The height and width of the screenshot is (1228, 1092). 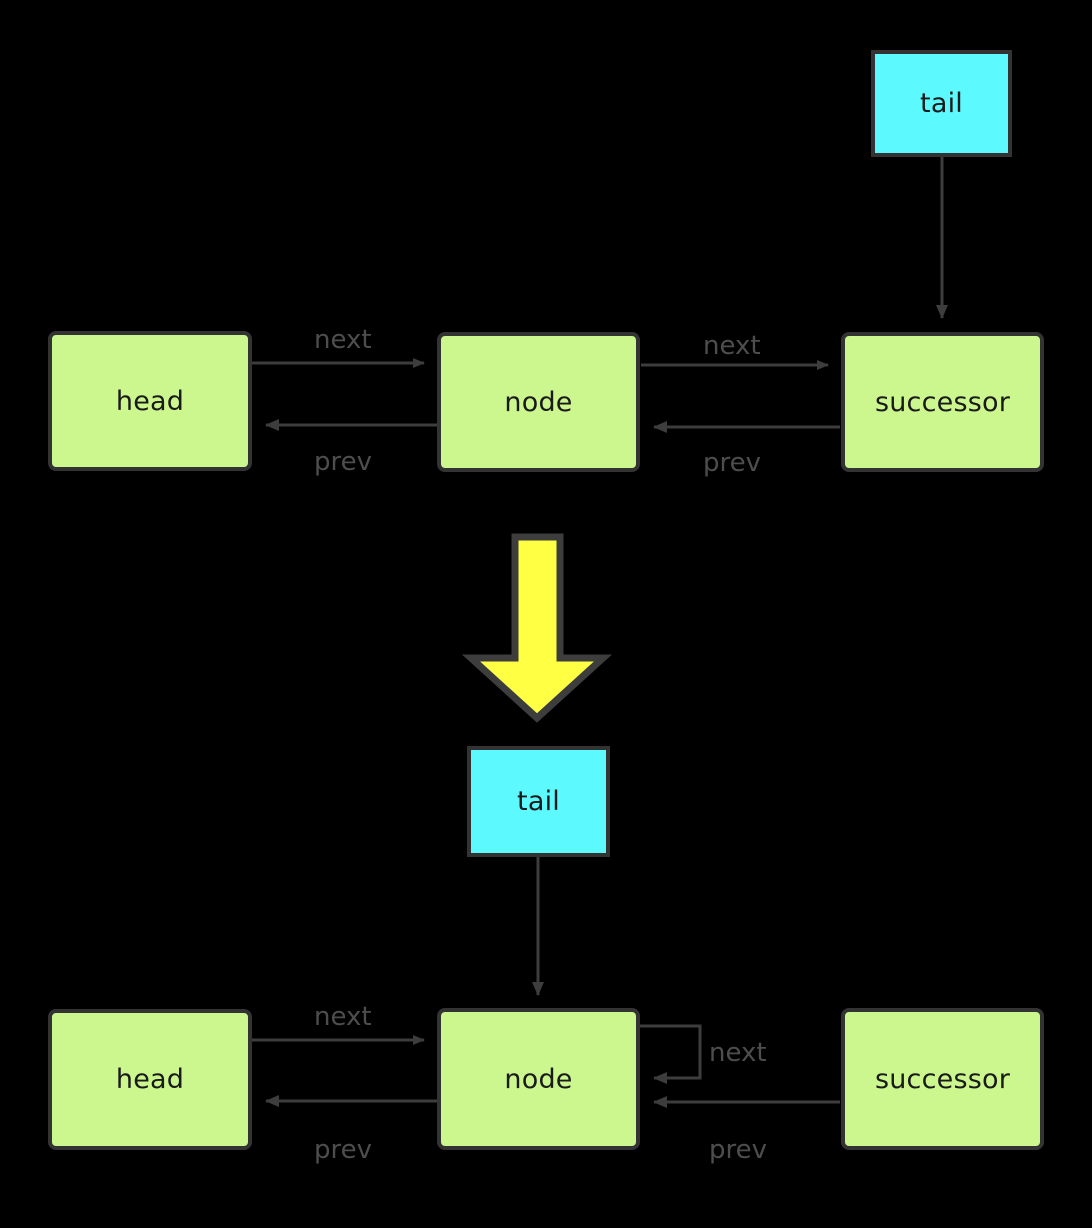 I want to click on node-head-after: head, so click(x=150, y=1079).